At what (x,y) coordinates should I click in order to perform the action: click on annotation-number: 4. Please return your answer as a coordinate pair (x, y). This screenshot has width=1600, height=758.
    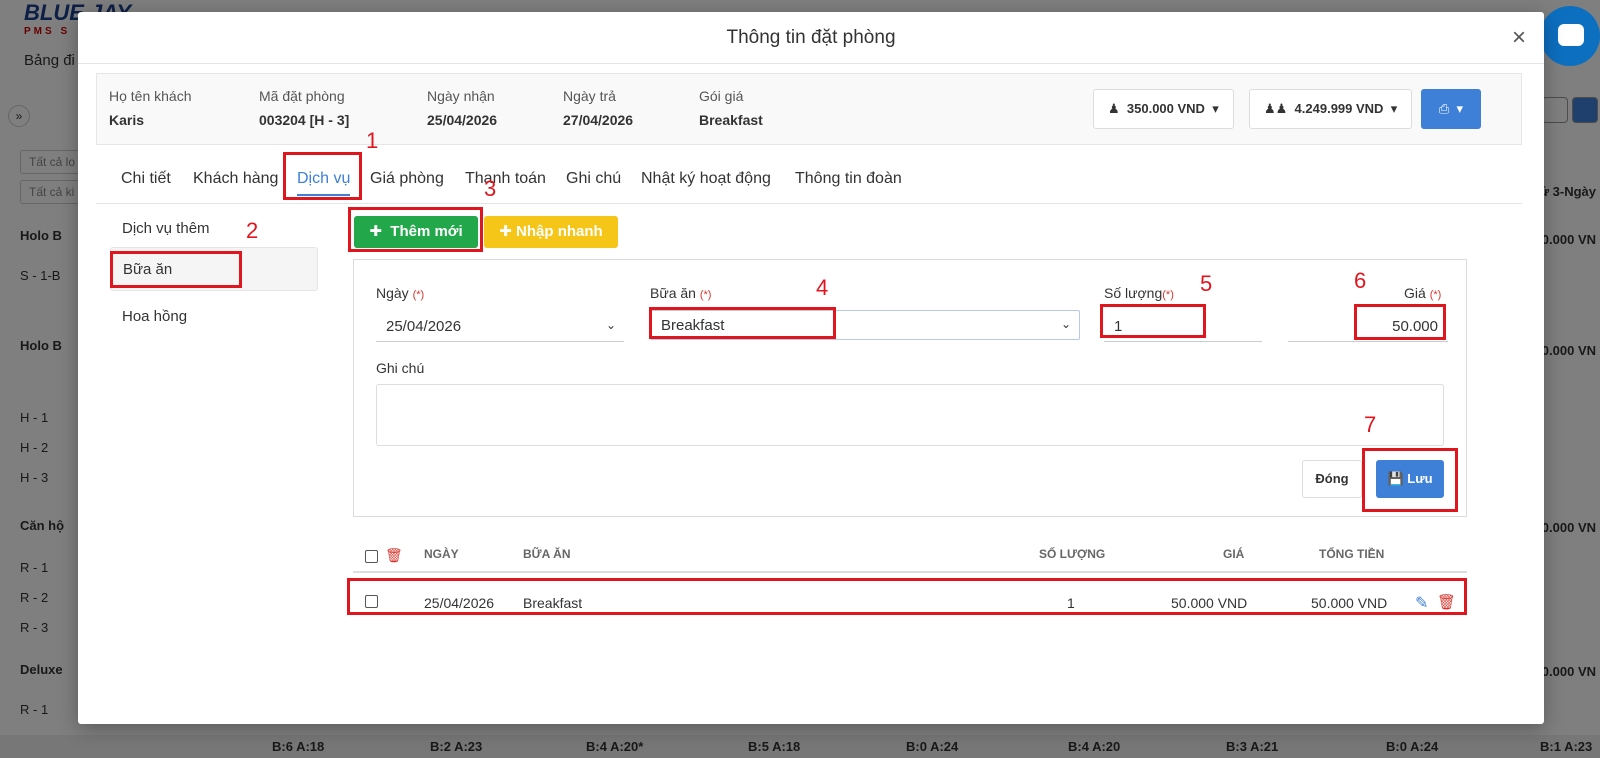
    Looking at the image, I should click on (822, 287).